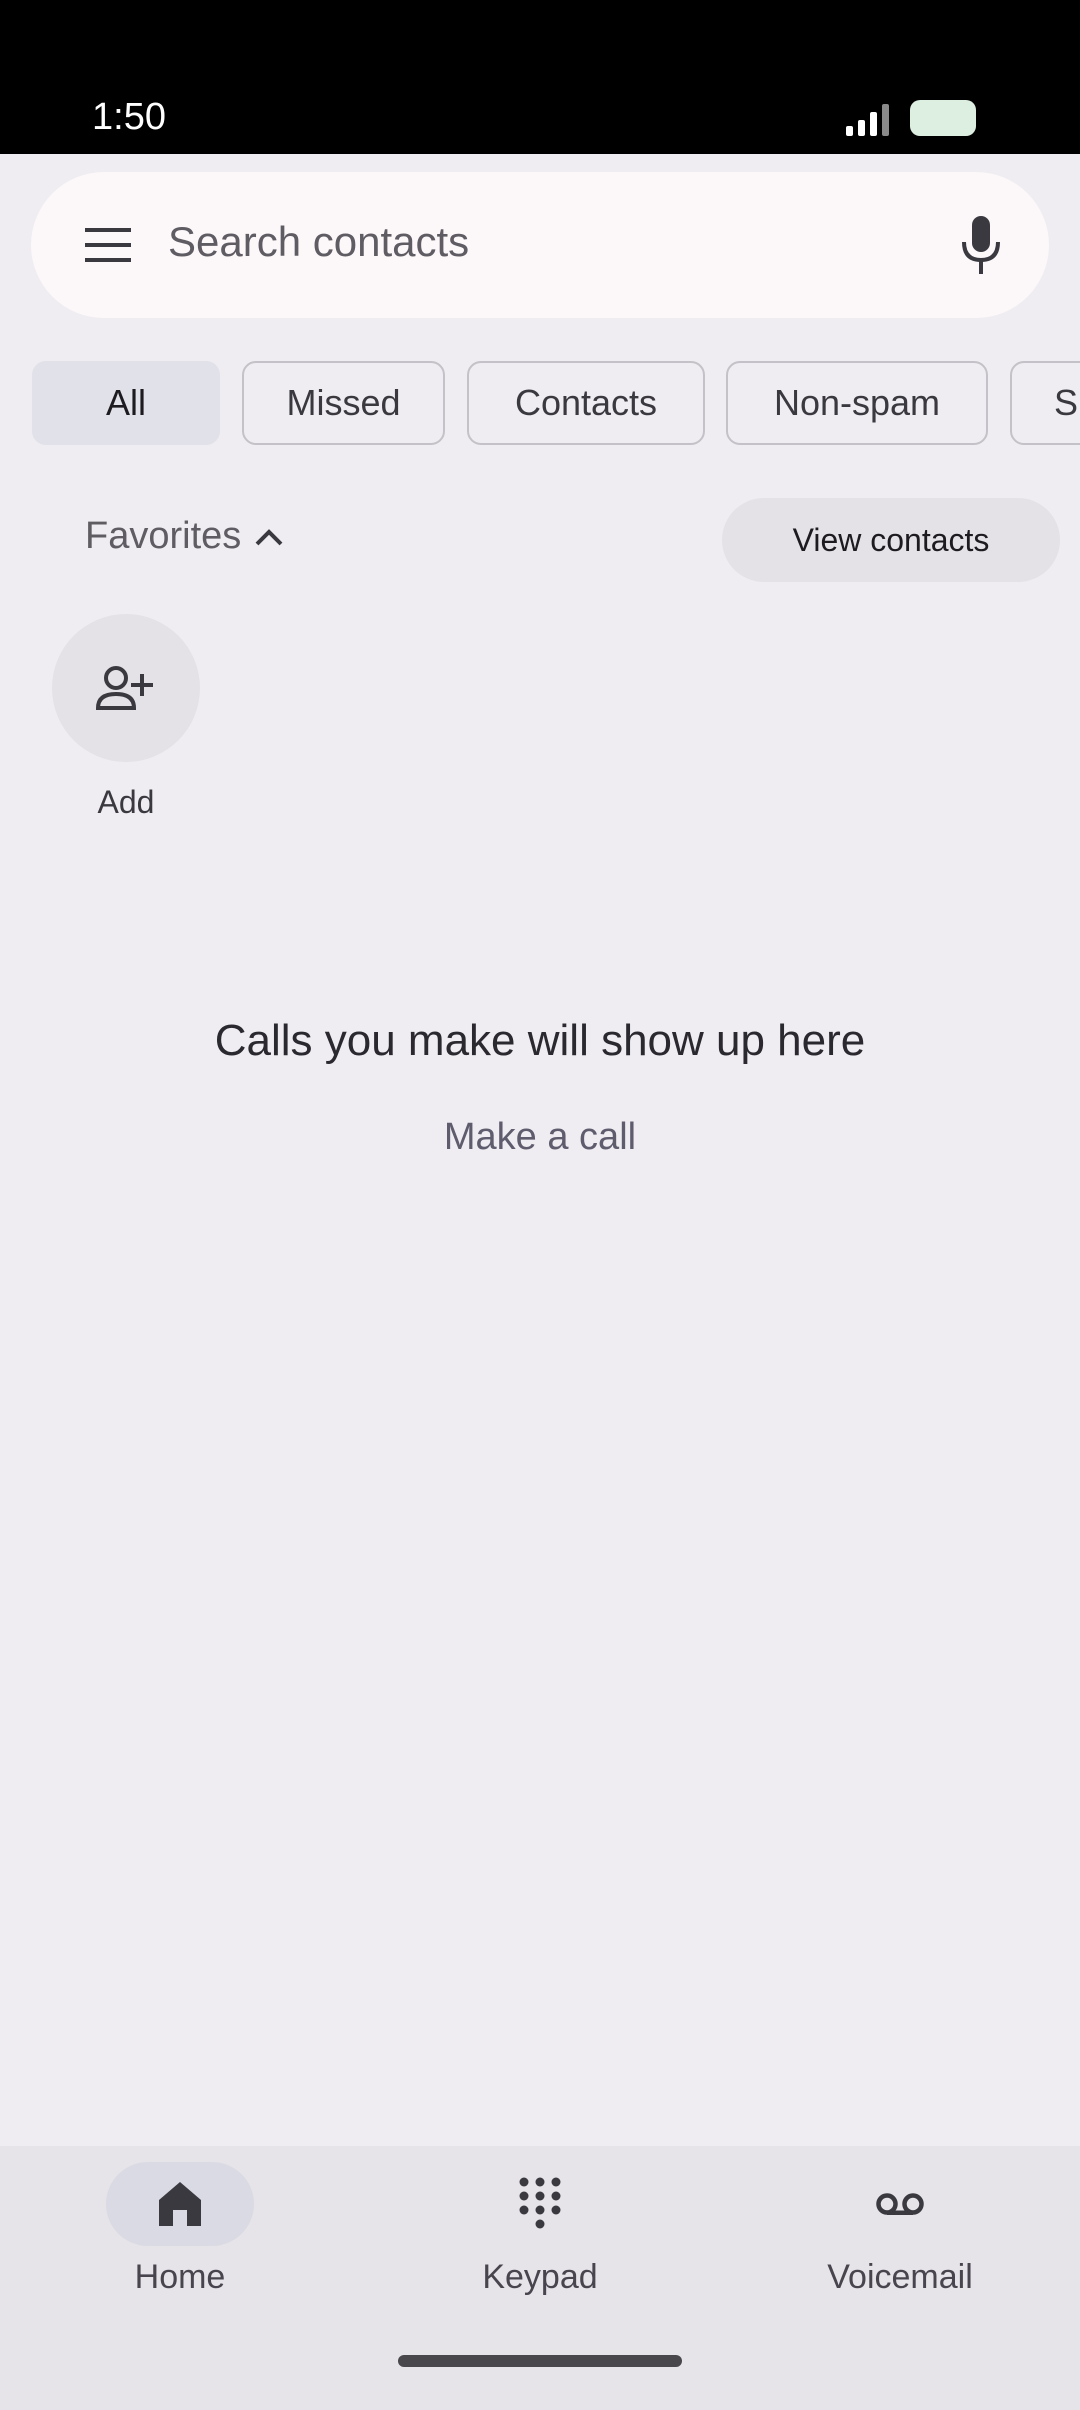 The width and height of the screenshot is (1080, 2410). I want to click on filter-chips: All Missed Contacts Non-spam Sp, so click(556, 403).